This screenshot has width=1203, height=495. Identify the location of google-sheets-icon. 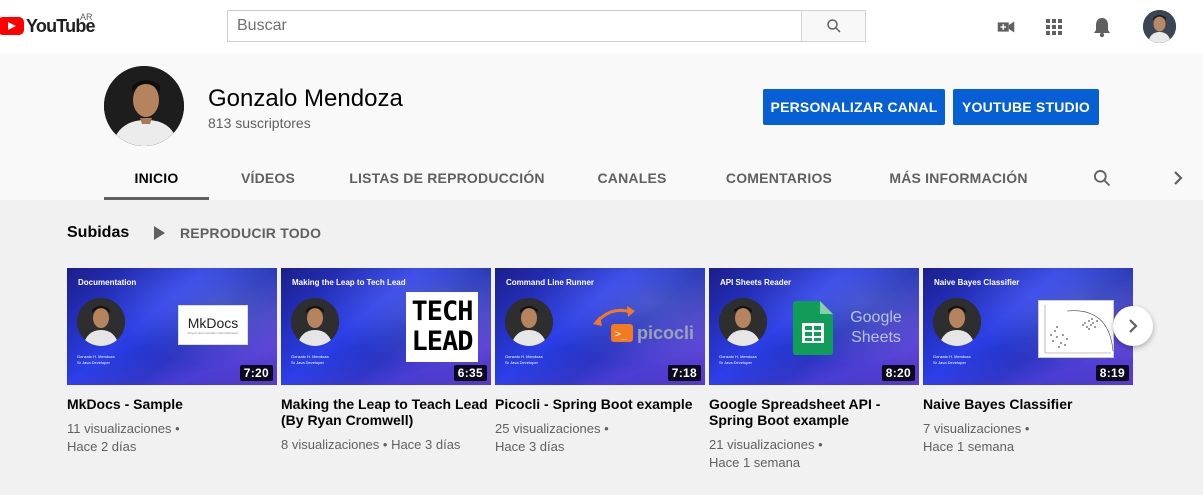
(813, 330).